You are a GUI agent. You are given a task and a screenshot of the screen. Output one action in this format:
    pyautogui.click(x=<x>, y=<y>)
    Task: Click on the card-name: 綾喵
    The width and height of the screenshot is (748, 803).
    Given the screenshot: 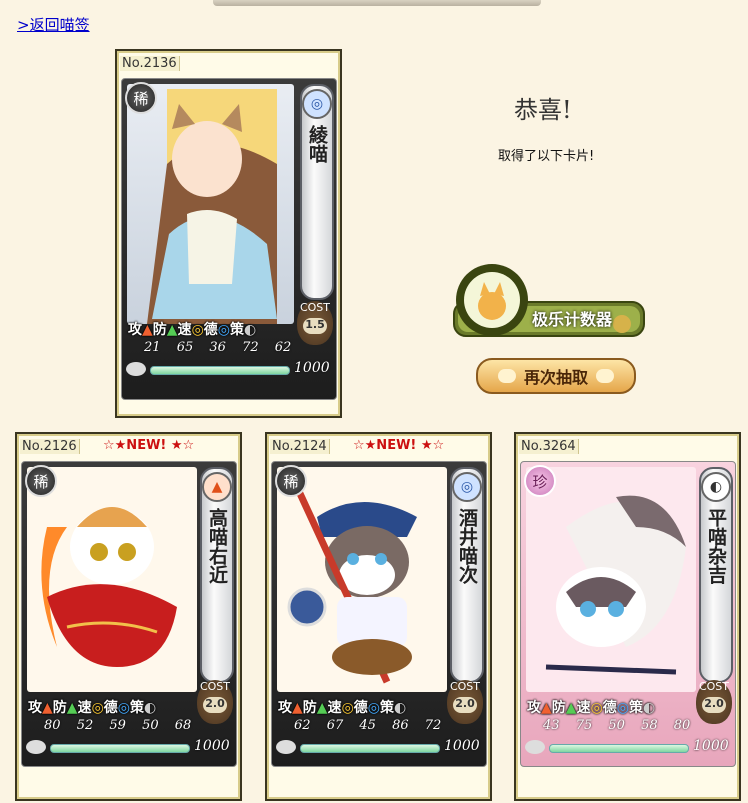 What is the action you would take?
    pyautogui.click(x=317, y=144)
    